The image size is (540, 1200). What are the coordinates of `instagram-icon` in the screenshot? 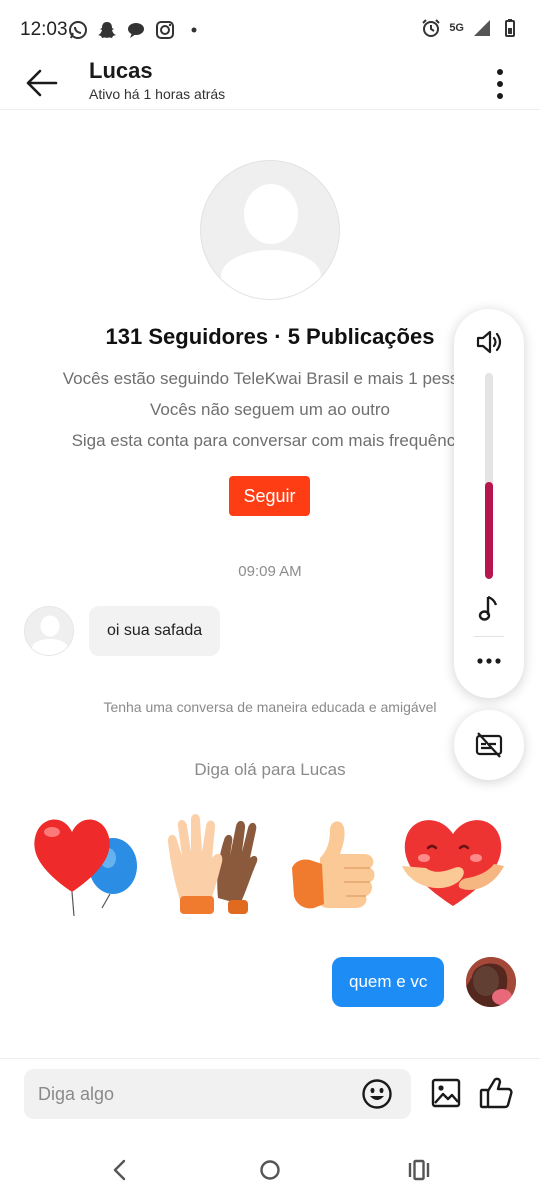 It's located at (165, 30).